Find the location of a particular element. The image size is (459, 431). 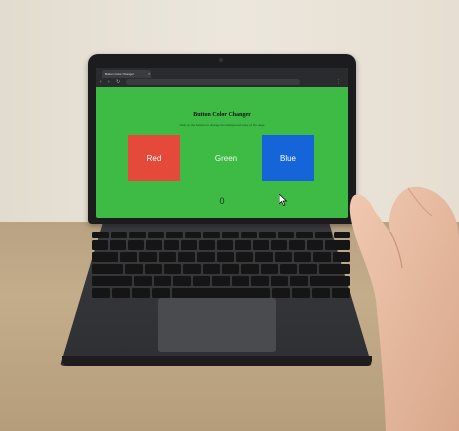

keyboard is located at coordinates (221, 265).